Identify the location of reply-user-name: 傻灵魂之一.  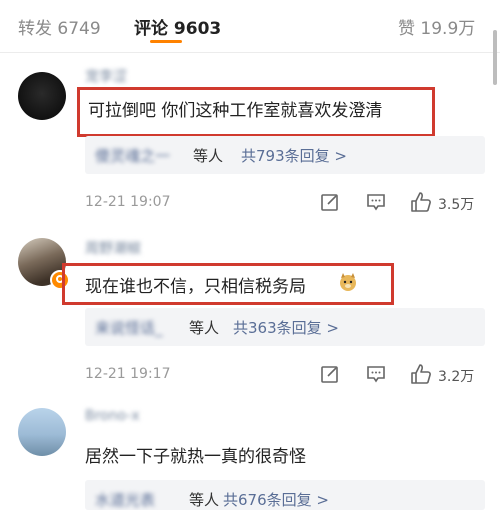
(133, 156).